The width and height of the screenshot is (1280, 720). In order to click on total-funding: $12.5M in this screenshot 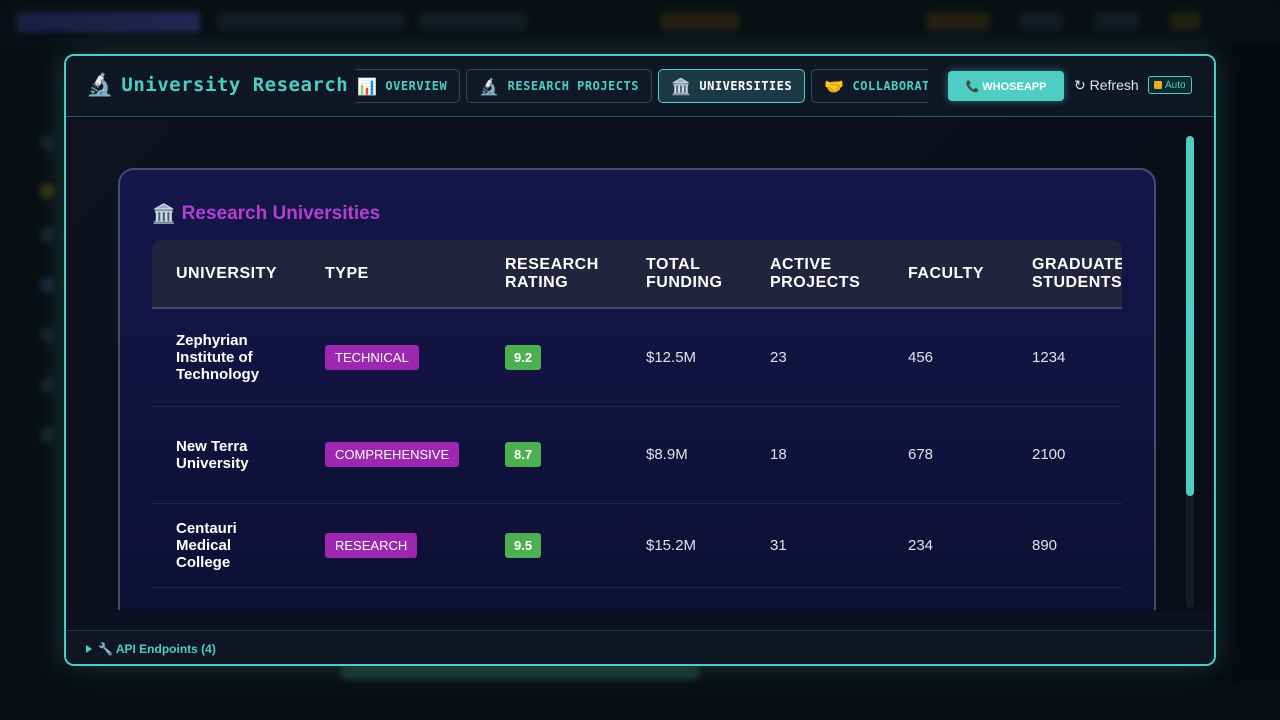, I will do `click(684, 357)`.